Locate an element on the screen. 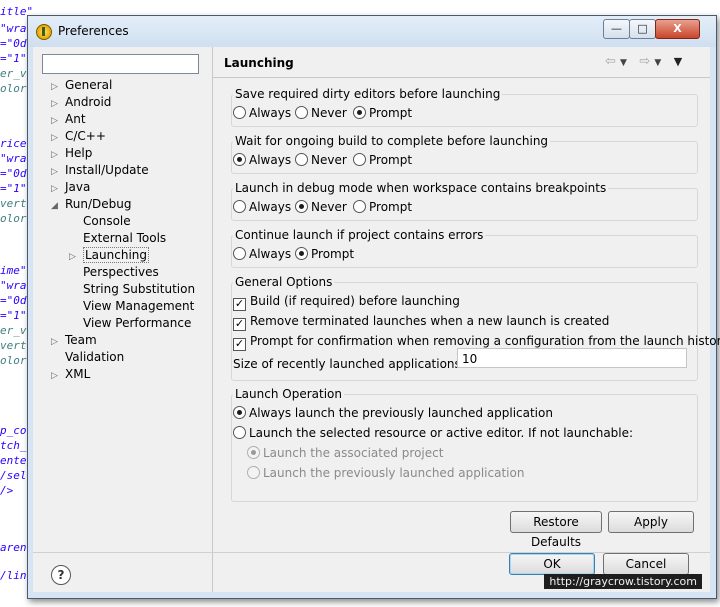 This screenshot has width=720, height=607. back-dropdown-icon: ▼ is located at coordinates (623, 63).